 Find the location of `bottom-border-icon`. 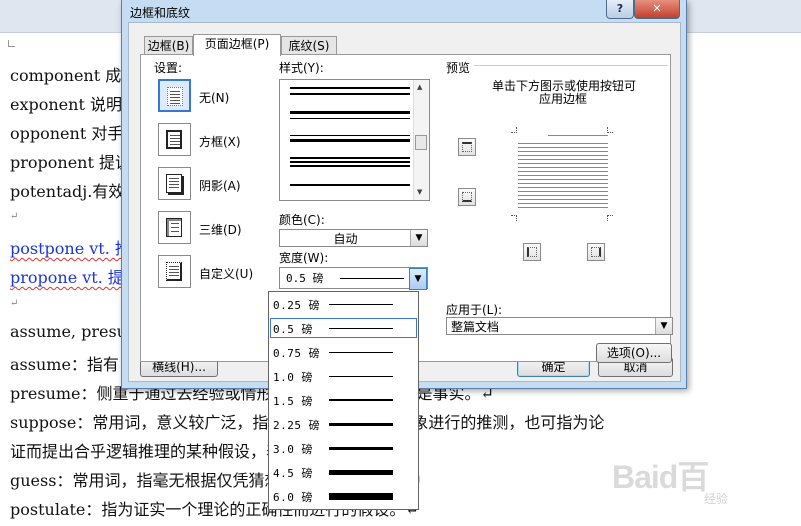

bottom-border-icon is located at coordinates (467, 197).